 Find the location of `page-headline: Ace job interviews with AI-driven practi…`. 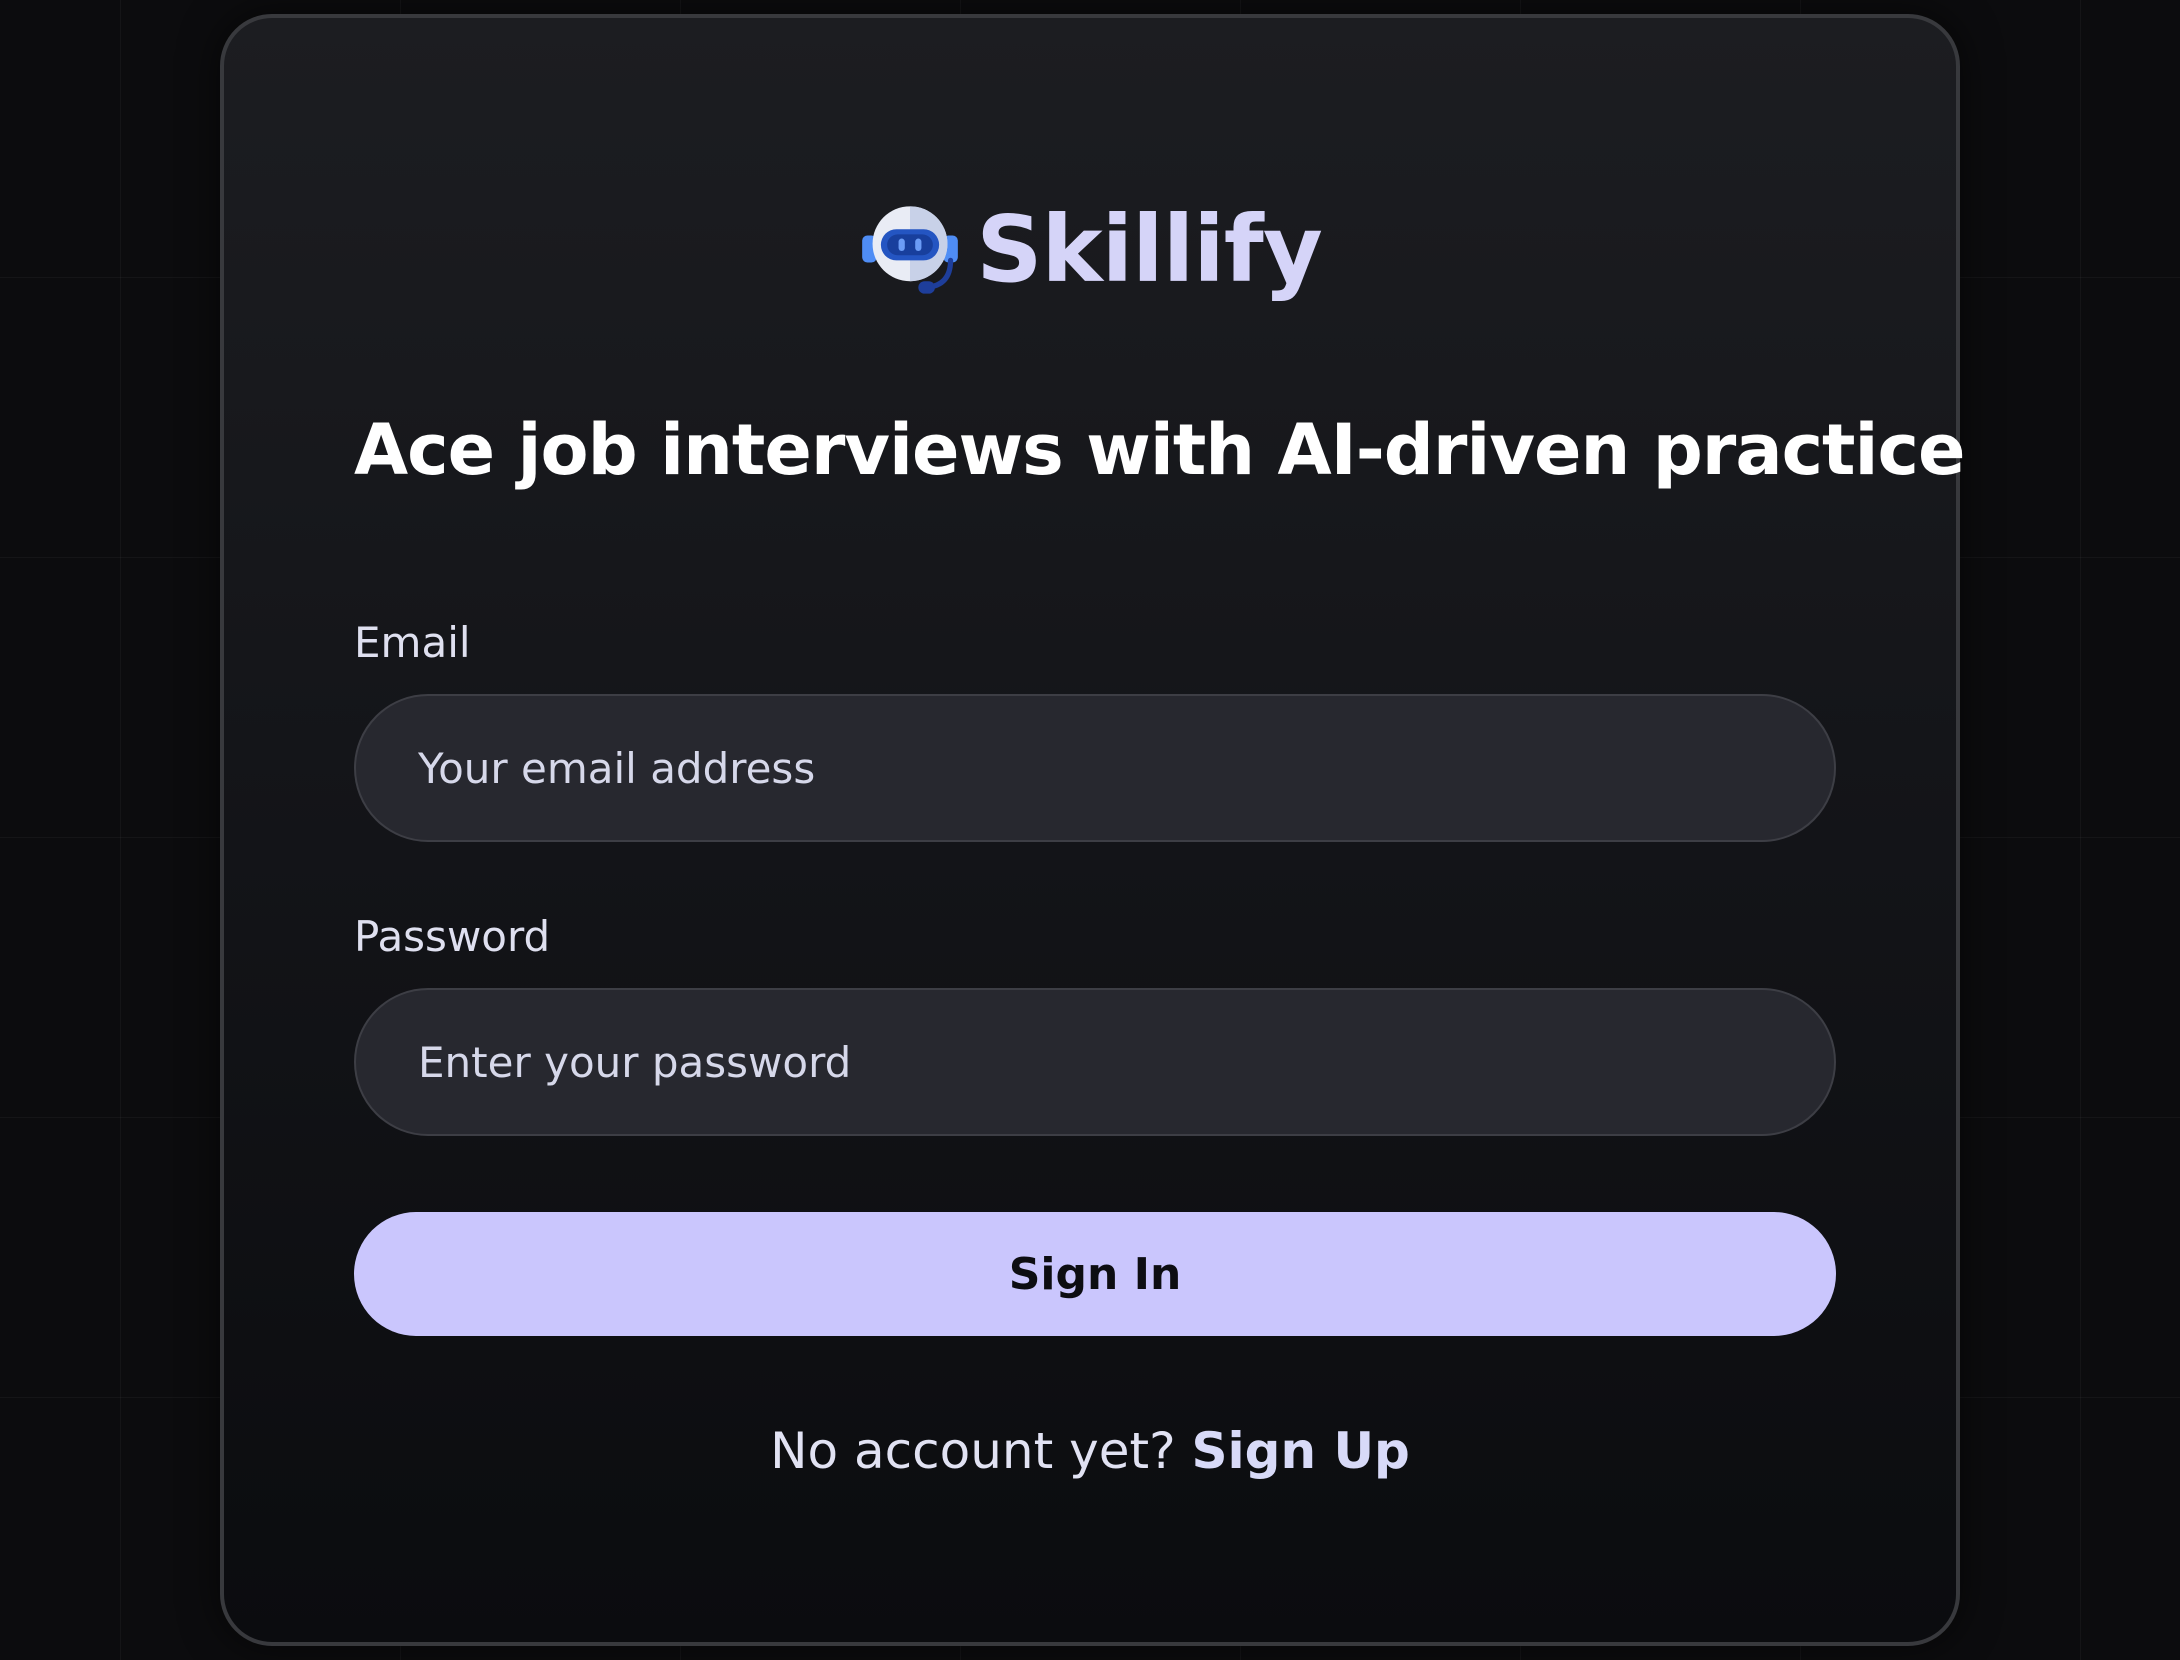

page-headline: Ace job interviews with AI-driven practi… is located at coordinates (1160, 450).